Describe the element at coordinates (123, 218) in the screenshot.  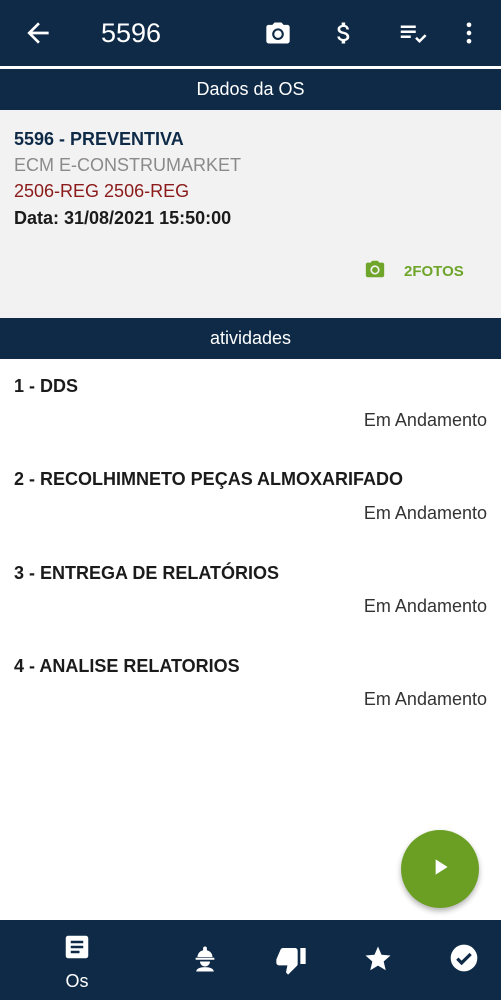
I see `os-date: Data: 31/08/2021 15:50:00` at that location.